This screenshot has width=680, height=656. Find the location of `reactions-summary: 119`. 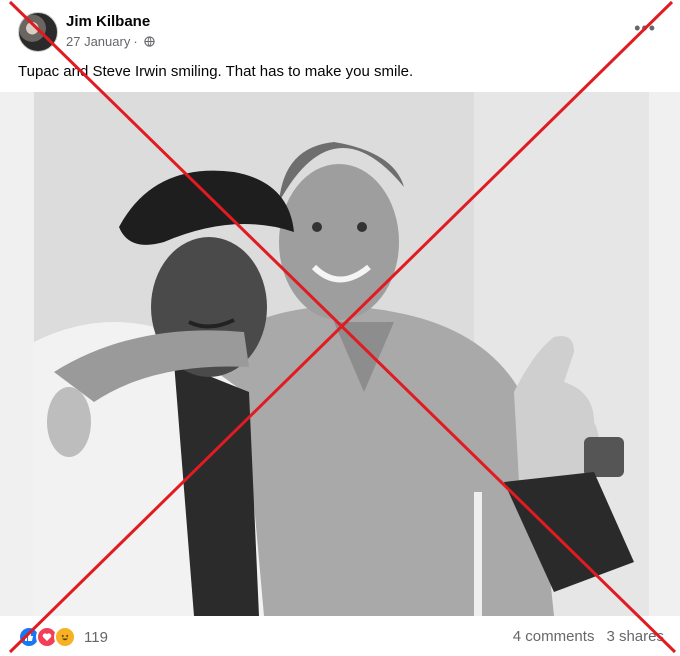

reactions-summary: 119 is located at coordinates (63, 637).